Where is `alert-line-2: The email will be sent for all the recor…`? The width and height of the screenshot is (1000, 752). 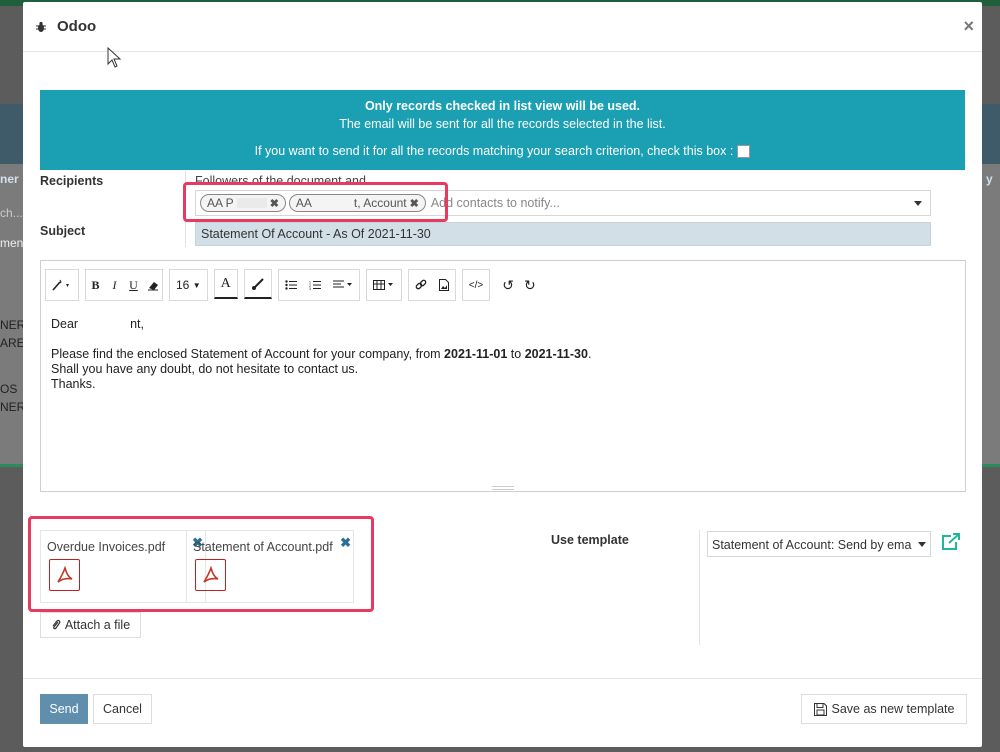 alert-line-2: The email will be sent for all the recor… is located at coordinates (502, 124).